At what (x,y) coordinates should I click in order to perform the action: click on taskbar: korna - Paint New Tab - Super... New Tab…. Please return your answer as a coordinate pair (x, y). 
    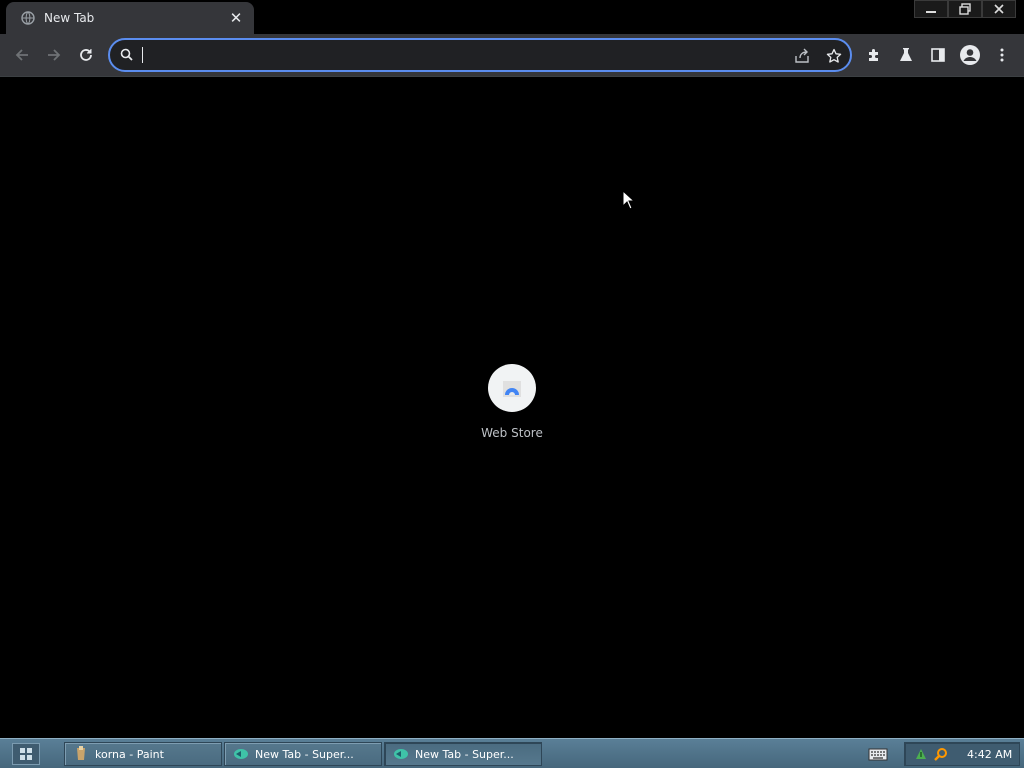
    Looking at the image, I should click on (512, 753).